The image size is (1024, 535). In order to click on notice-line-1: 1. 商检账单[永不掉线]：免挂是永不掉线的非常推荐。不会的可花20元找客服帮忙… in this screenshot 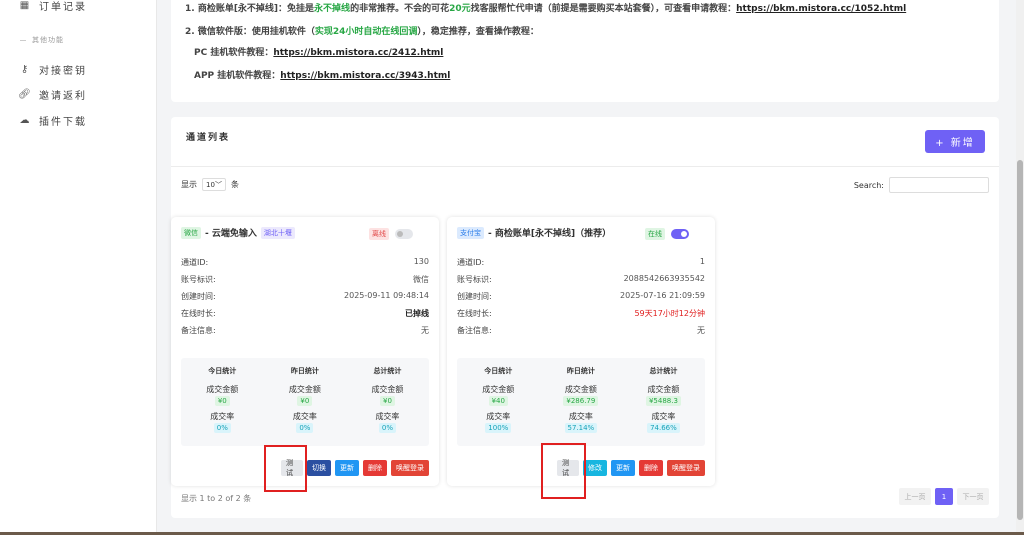, I will do `click(545, 7)`.